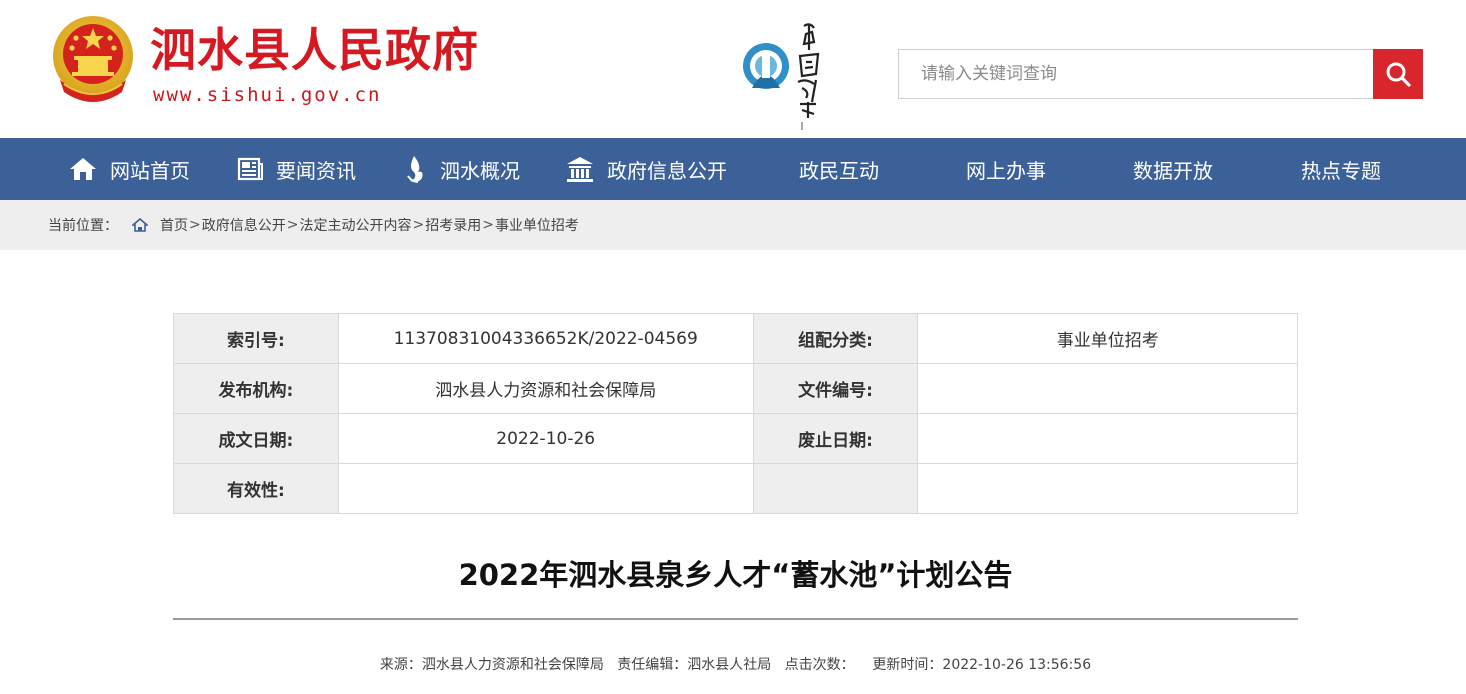  I want to click on nav-item-home: 网站首页, so click(129, 169).